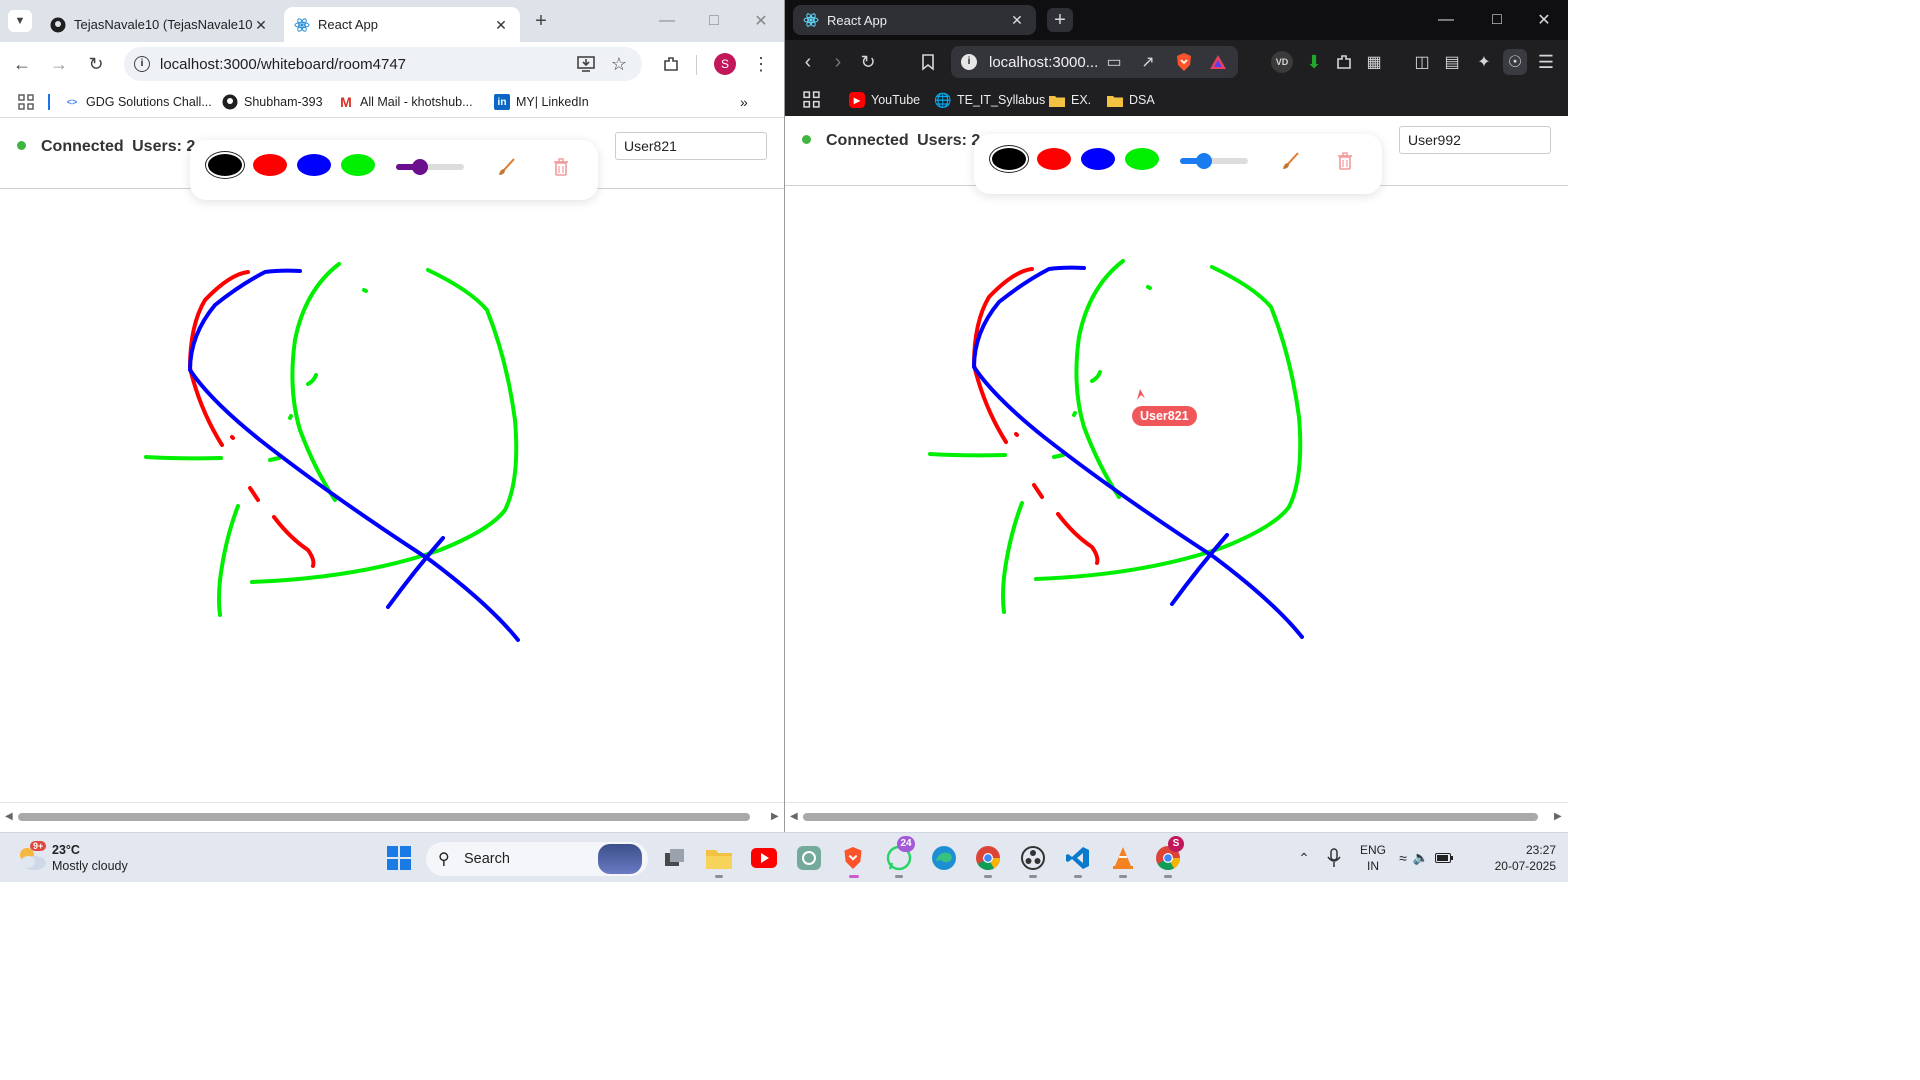  What do you see at coordinates (1070, 100) in the screenshot?
I see `bookmark-folder-ex: EX.` at bounding box center [1070, 100].